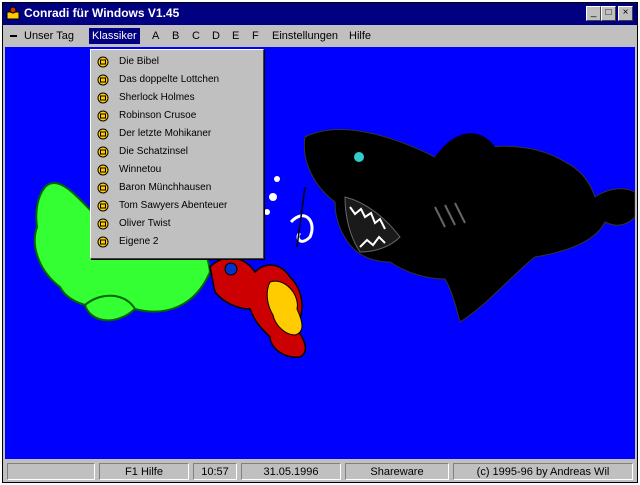  Describe the element at coordinates (153, 151) in the screenshot. I see `dropdown-item-label: Die Schatzinsel` at that location.